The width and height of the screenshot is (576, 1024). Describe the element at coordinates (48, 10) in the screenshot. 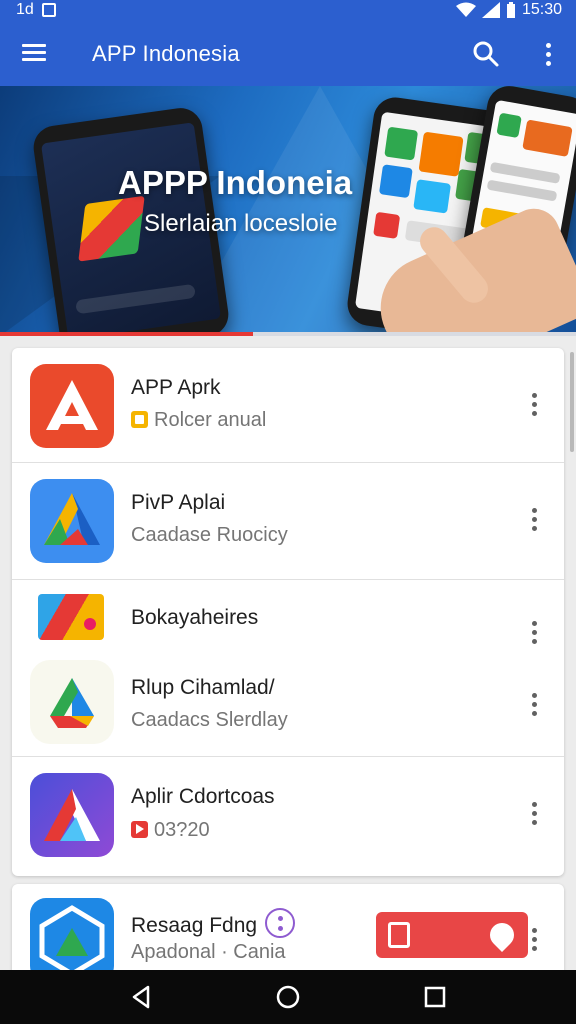

I see `notification-icon` at that location.